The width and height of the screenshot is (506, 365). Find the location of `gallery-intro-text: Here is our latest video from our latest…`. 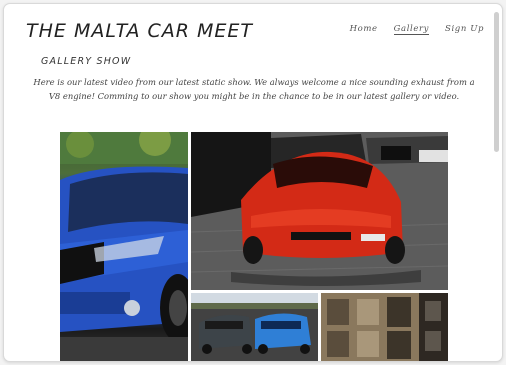

gallery-intro-text: Here is our latest video from our latest… is located at coordinates (254, 89).